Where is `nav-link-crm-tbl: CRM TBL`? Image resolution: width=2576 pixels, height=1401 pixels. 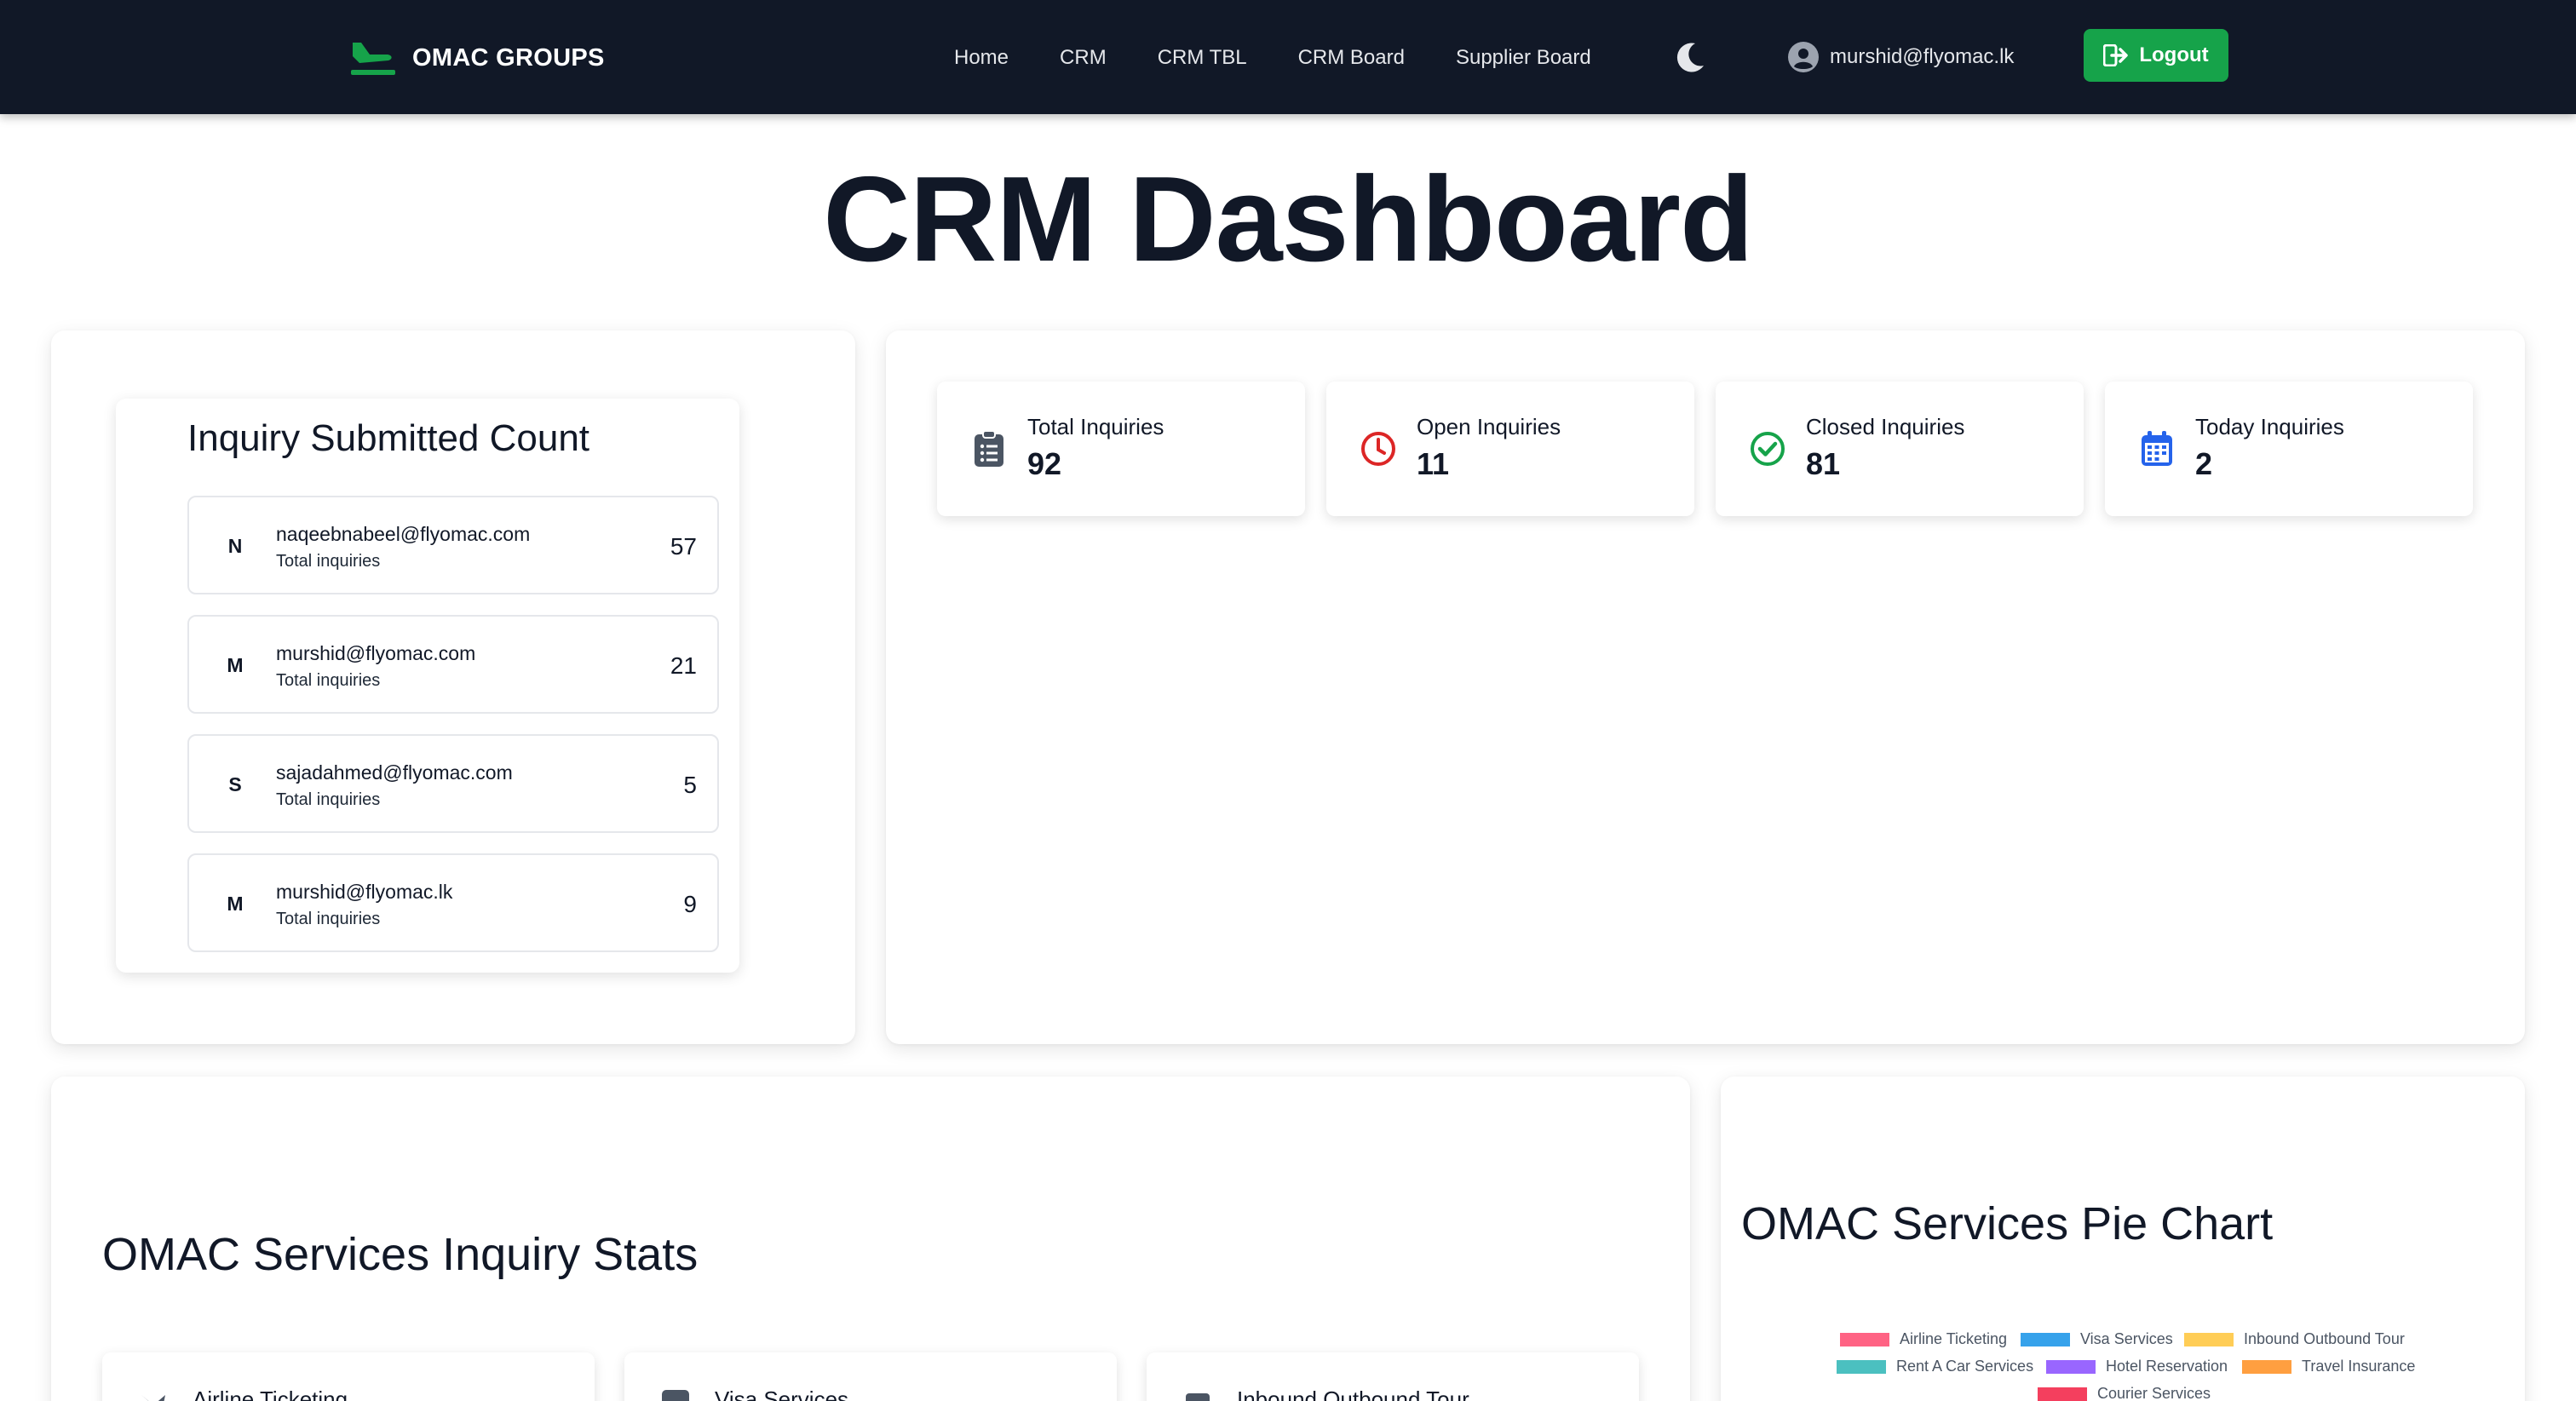 nav-link-crm-tbl: CRM TBL is located at coordinates (1202, 58).